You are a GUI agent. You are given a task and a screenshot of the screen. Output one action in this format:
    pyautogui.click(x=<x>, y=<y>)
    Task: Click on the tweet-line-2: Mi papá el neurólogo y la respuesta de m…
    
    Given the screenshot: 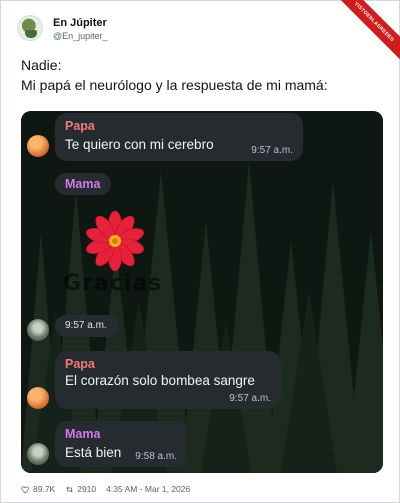 What is the action you would take?
    pyautogui.click(x=174, y=85)
    